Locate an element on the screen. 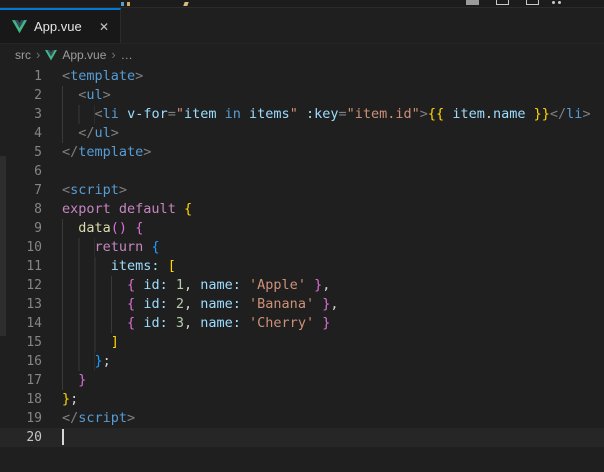  code-token: in is located at coordinates (232, 114).